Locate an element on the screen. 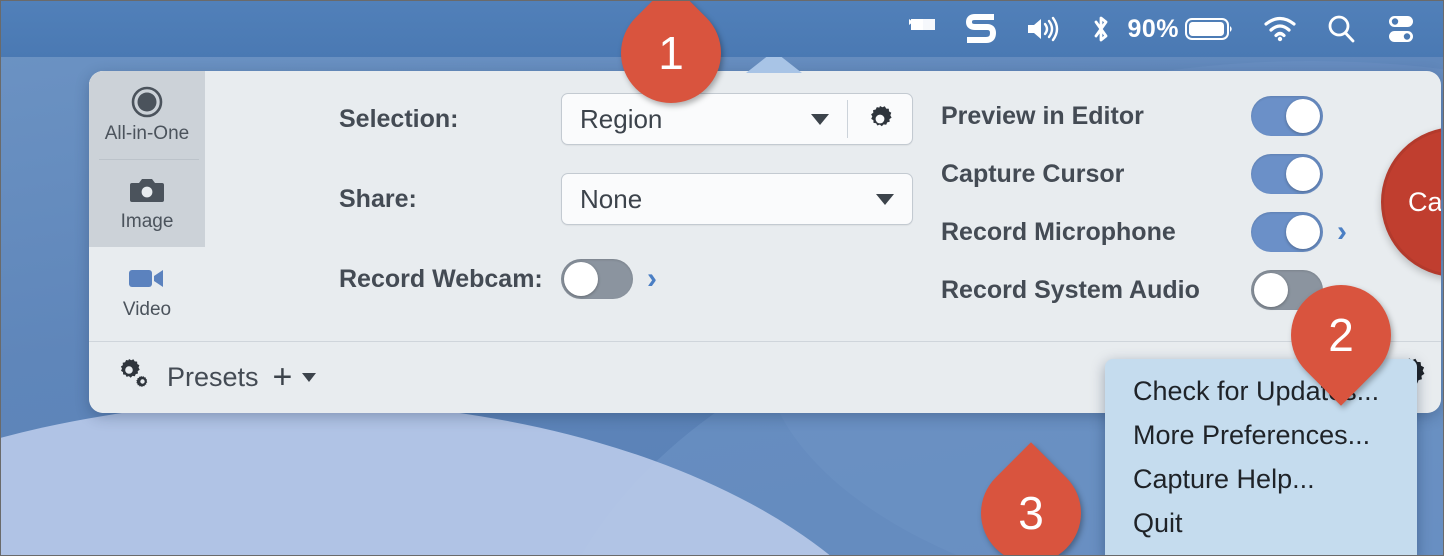 Image resolution: width=1444 pixels, height=556 pixels. selection-gear-button is located at coordinates (880, 119).